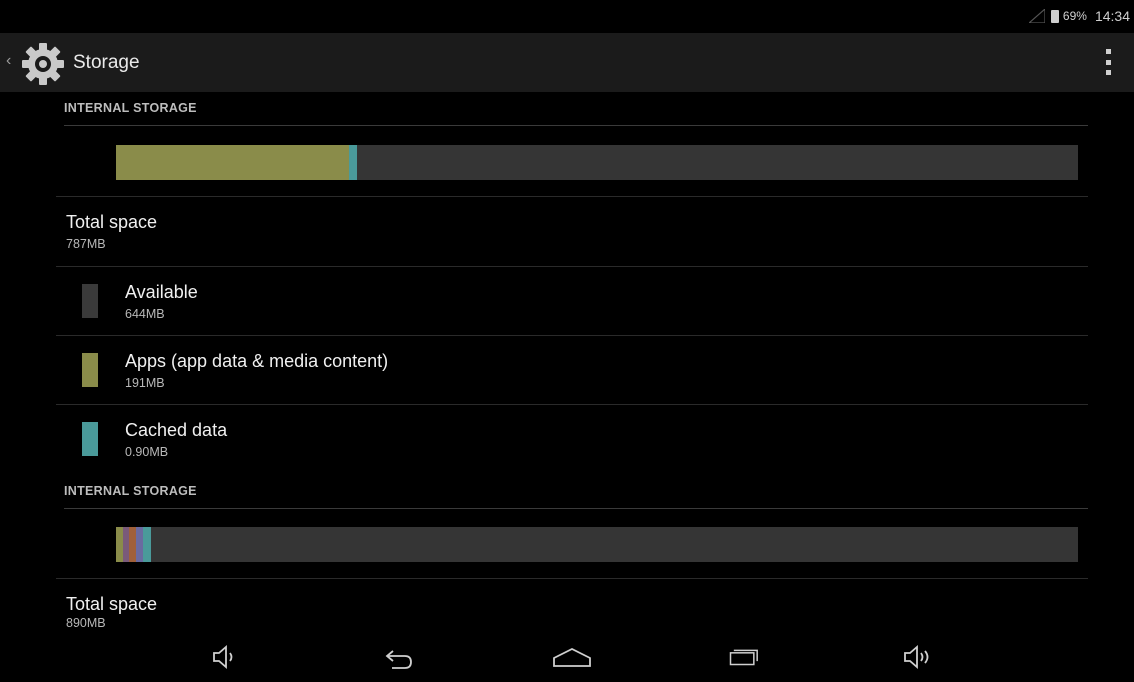 This screenshot has width=1134, height=682. I want to click on gear-icon, so click(43, 64).